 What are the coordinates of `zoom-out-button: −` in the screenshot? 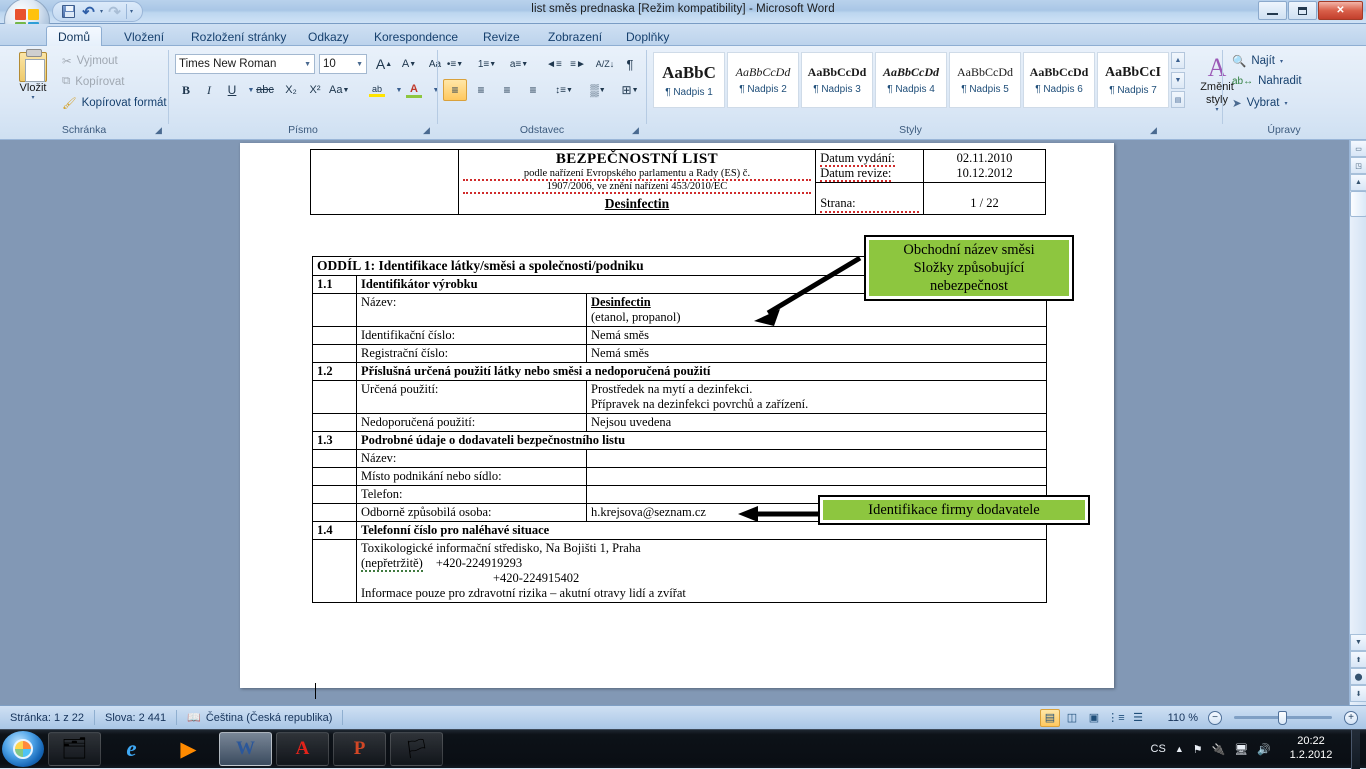 It's located at (1215, 717).